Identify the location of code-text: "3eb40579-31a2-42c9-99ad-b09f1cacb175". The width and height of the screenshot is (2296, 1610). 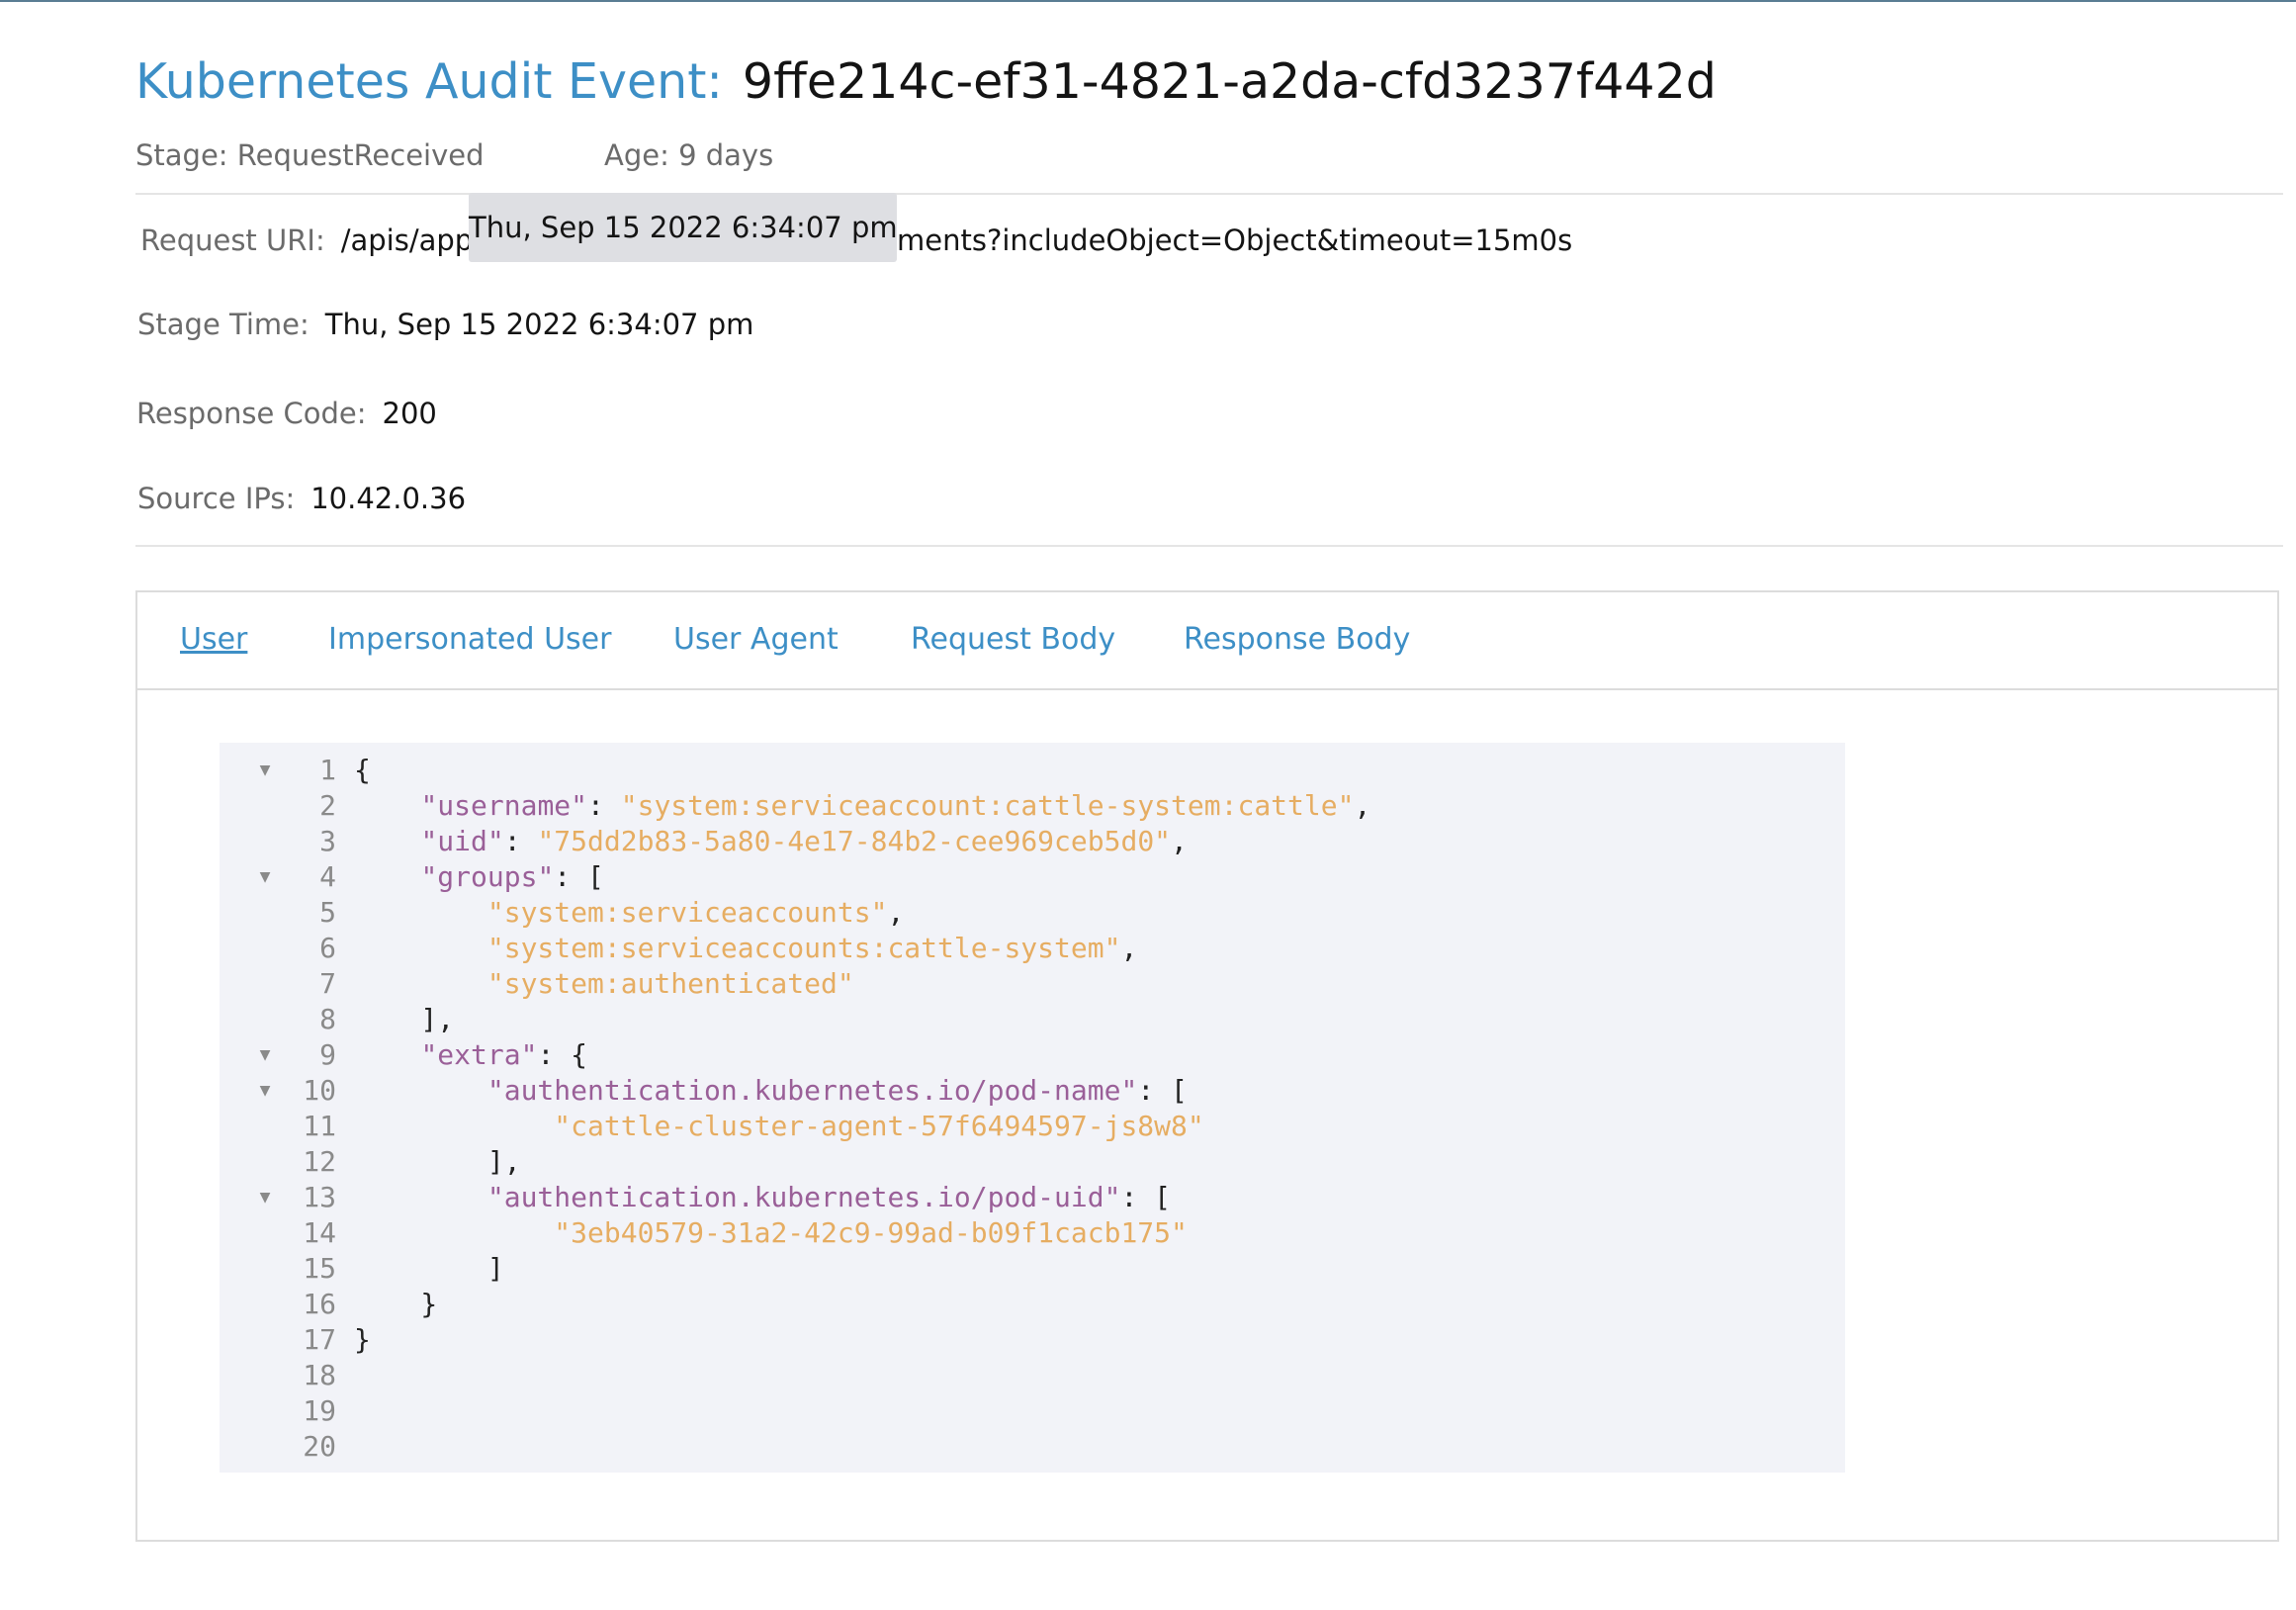
(771, 1233).